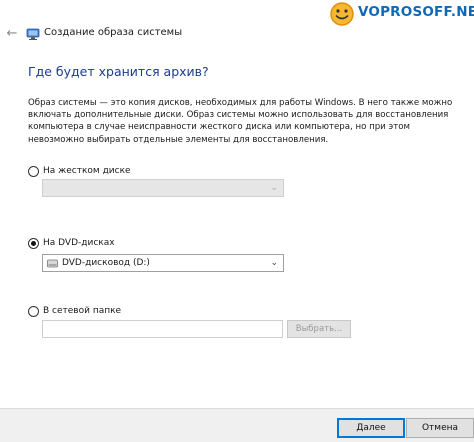 This screenshot has height=442, width=474. What do you see at coordinates (87, 171) in the screenshot?
I see `hard-disk-label: На жестком диске` at bounding box center [87, 171].